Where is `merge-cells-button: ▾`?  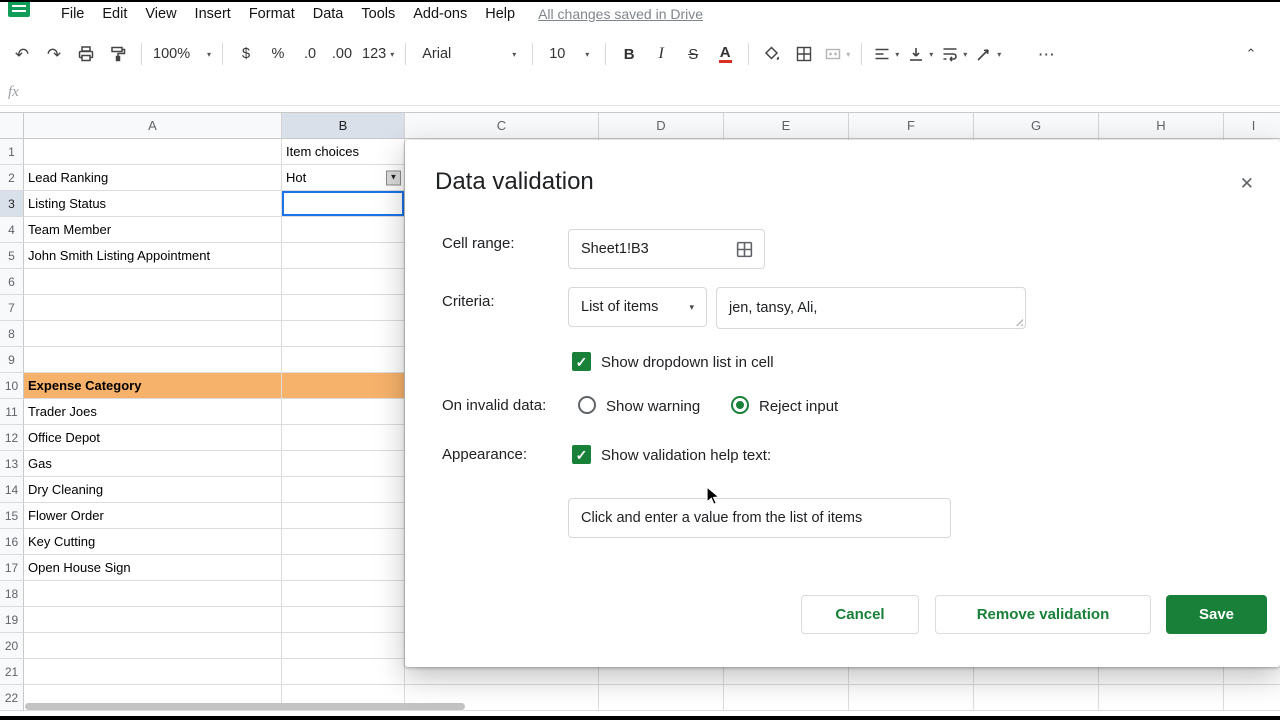
merge-cells-button: ▾ is located at coordinates (837, 54).